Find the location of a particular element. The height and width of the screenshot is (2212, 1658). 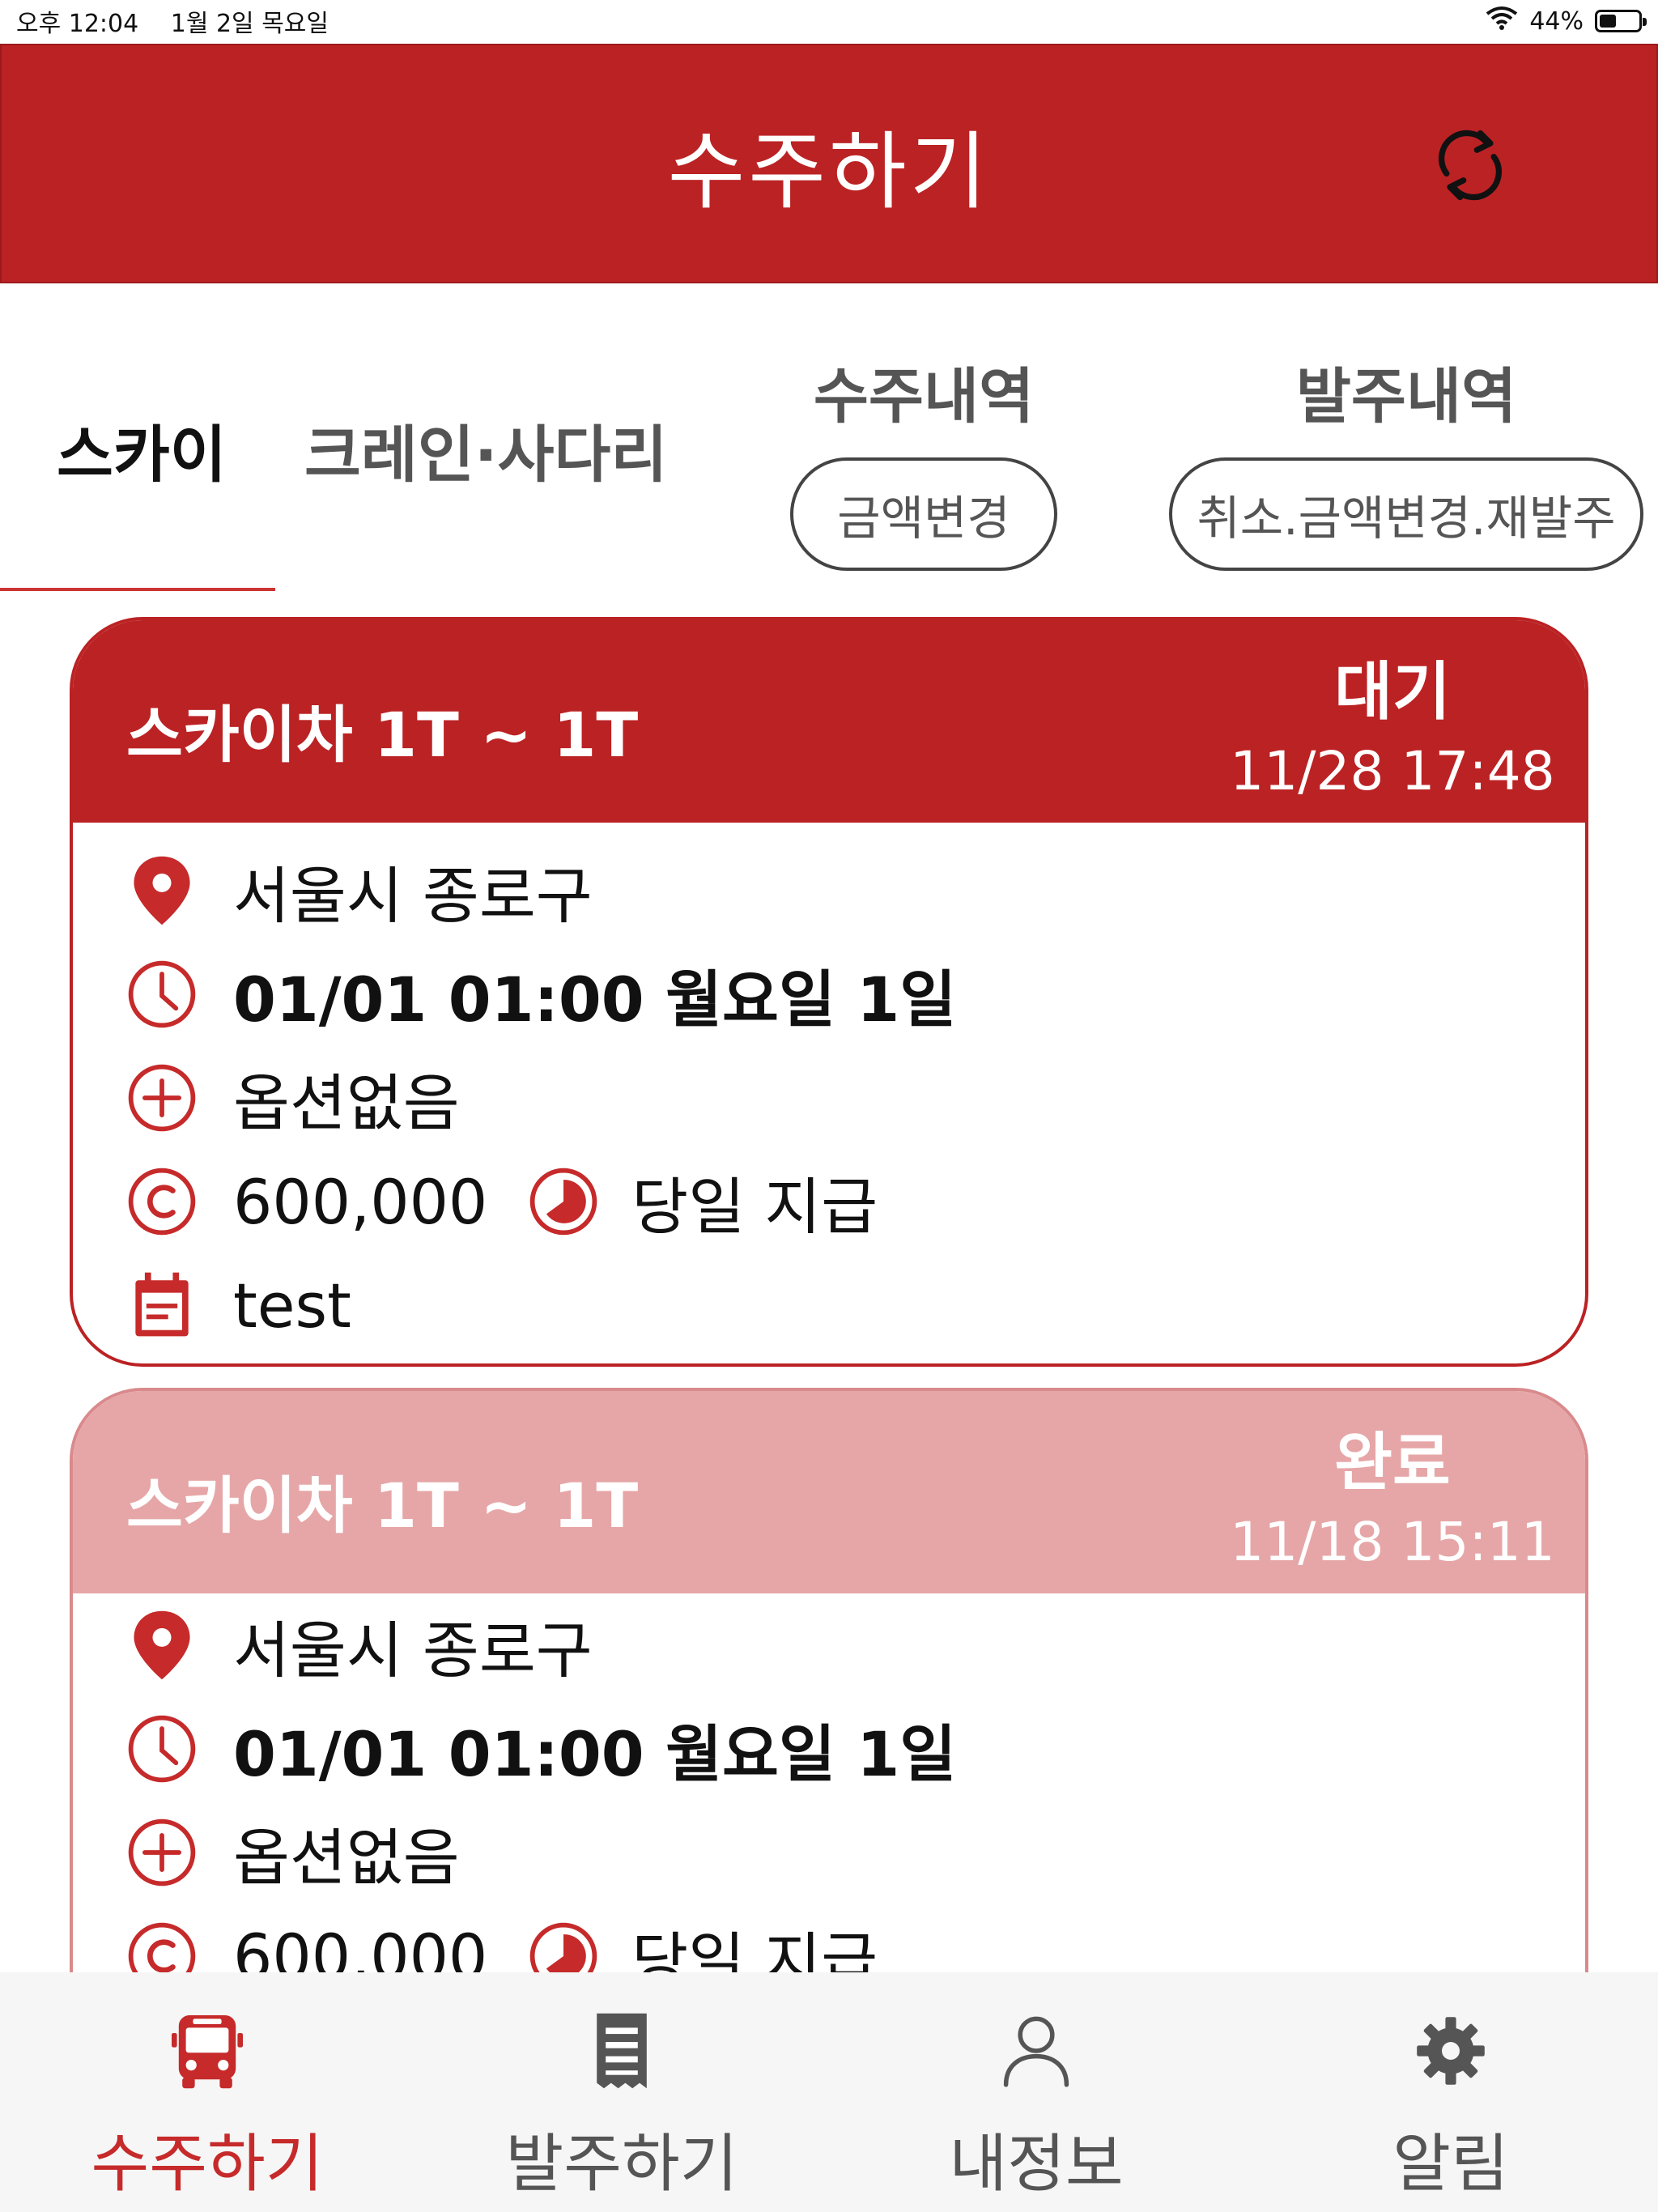

price-row: 600,000 당일 지급 is located at coordinates (854, 1202).